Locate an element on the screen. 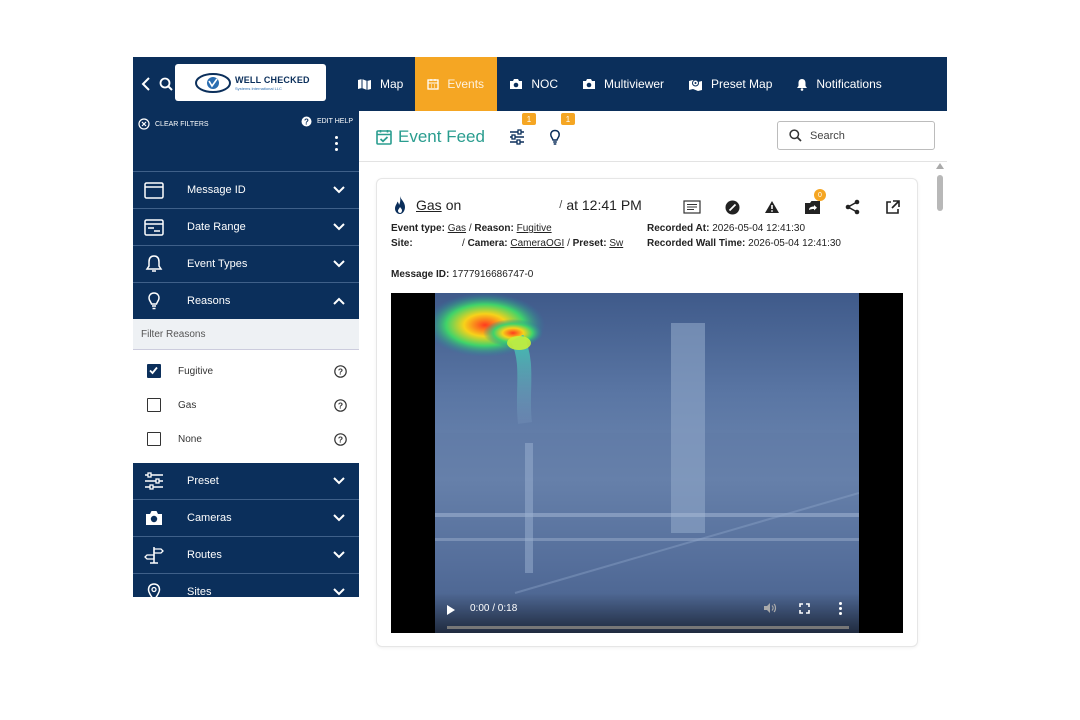 Image resolution: width=1080 pixels, height=720 pixels. event-type-link: Gas is located at coordinates (429, 205).